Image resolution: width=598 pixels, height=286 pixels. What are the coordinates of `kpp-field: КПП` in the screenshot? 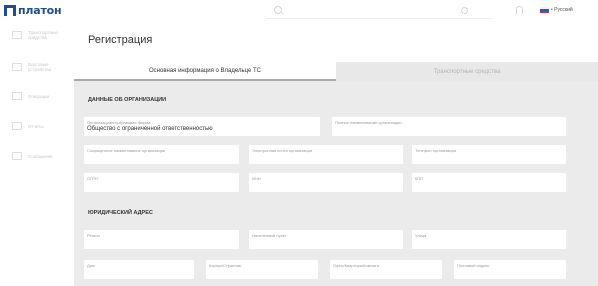 It's located at (489, 182).